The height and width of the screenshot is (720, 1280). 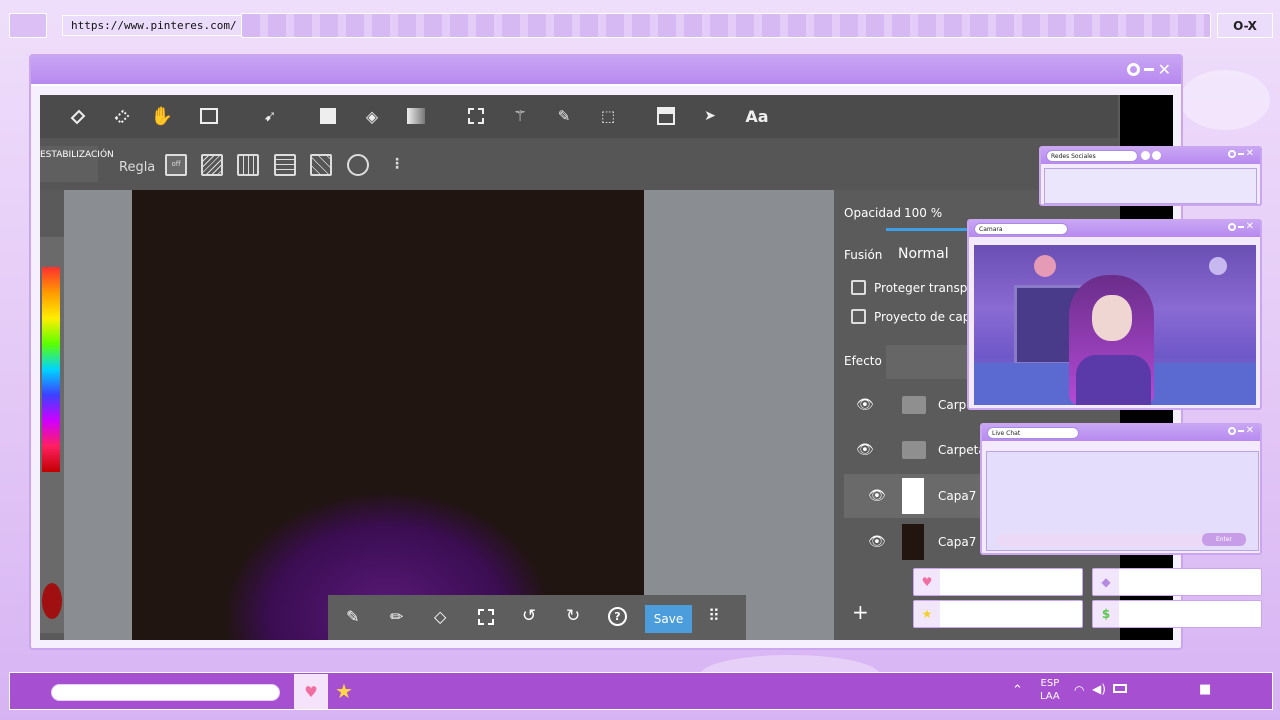 I want to click on blend-label: Fusión, so click(x=863, y=255).